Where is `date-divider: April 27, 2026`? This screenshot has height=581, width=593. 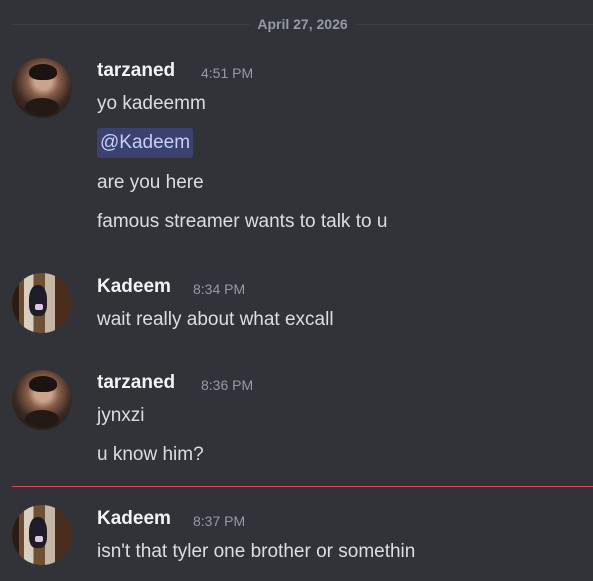
date-divider: April 27, 2026 is located at coordinates (302, 24).